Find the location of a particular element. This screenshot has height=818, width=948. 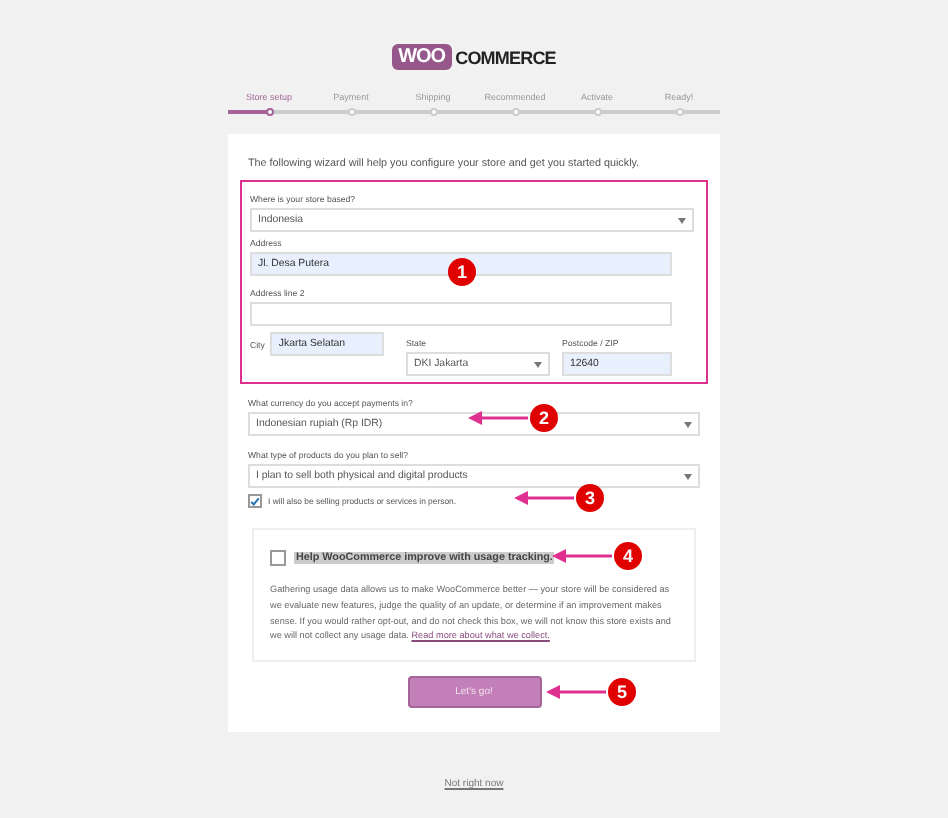

logo-text: COMMERCE is located at coordinates (505, 57).